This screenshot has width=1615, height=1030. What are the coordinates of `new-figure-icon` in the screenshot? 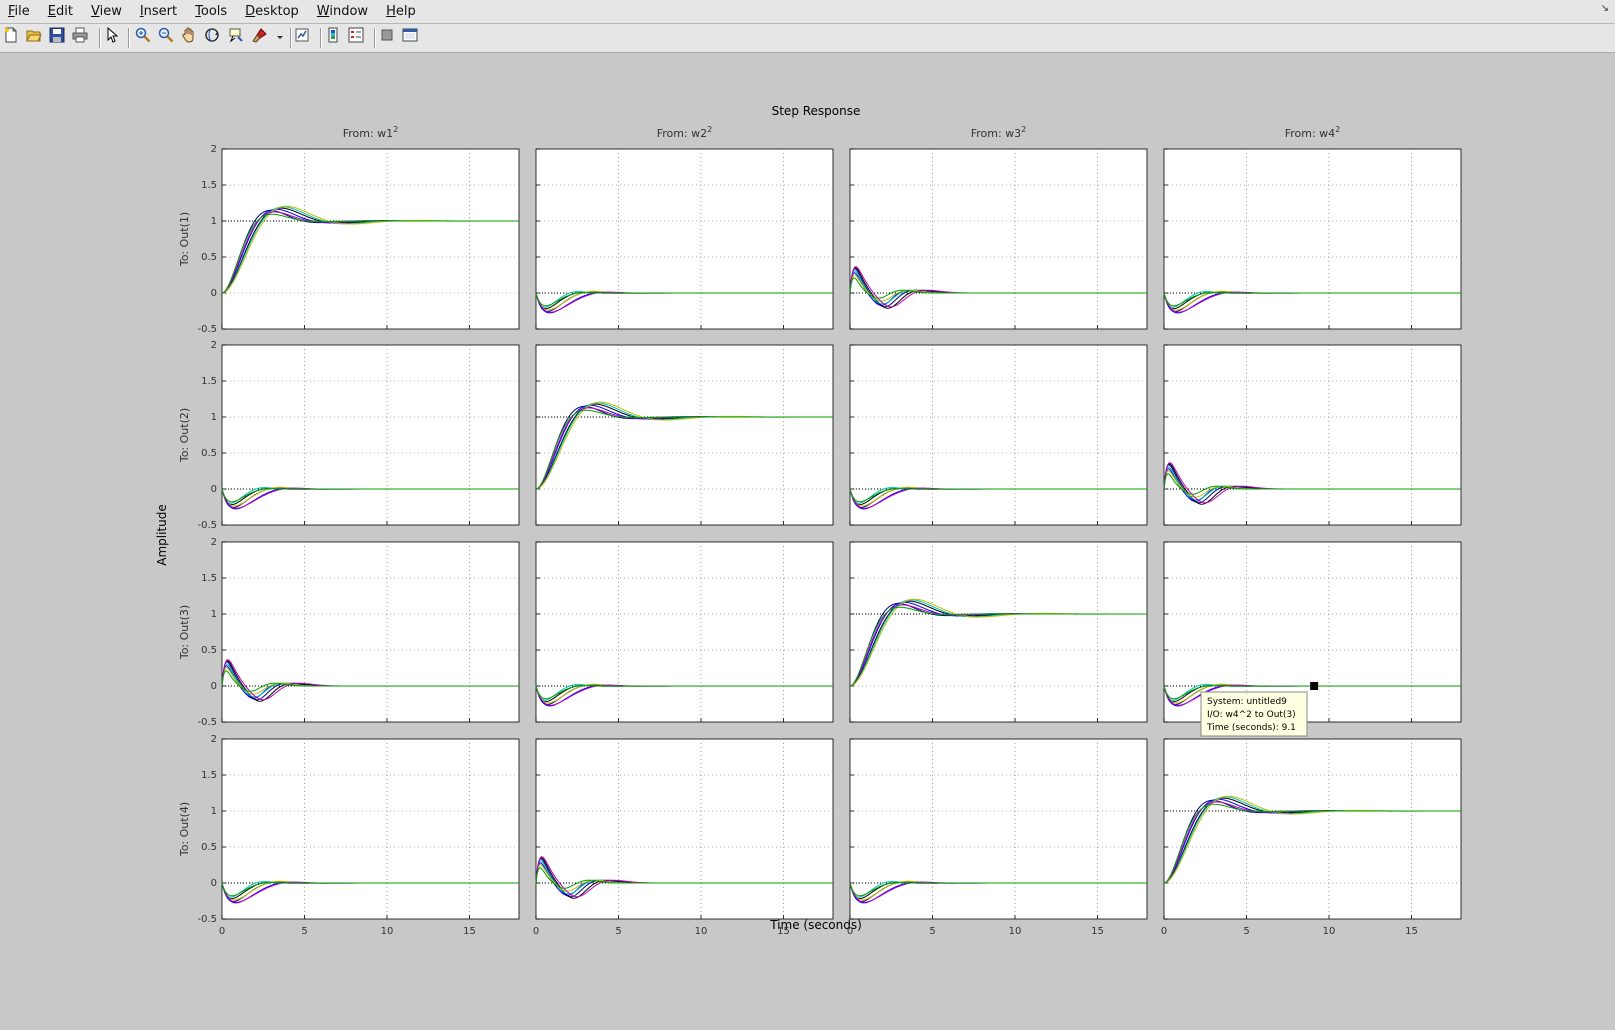 It's located at (11, 37).